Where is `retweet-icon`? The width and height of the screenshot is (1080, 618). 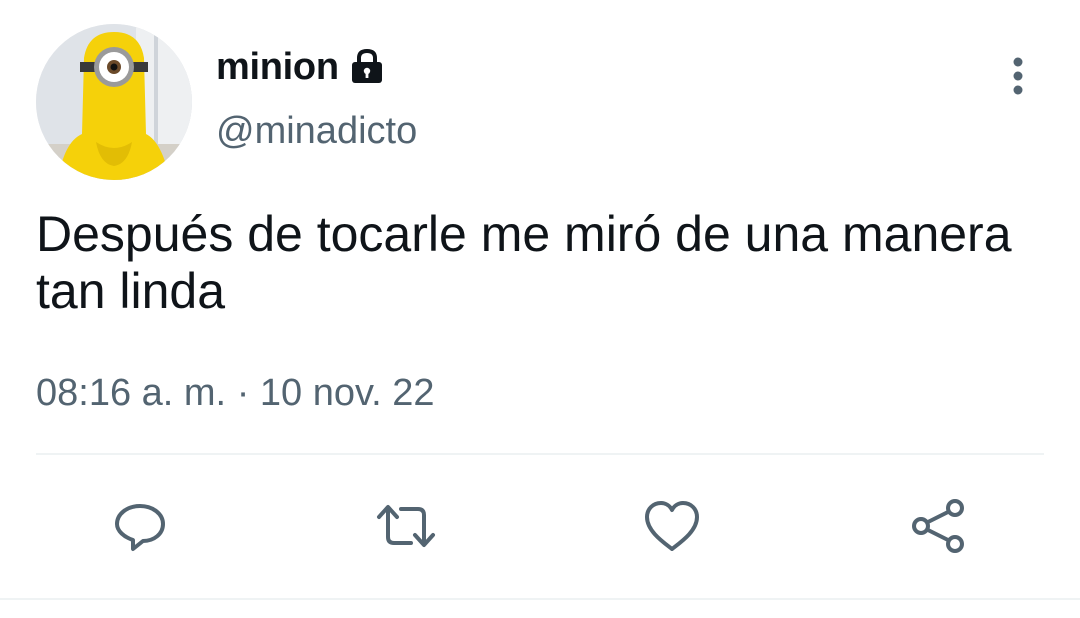 retweet-icon is located at coordinates (406, 526).